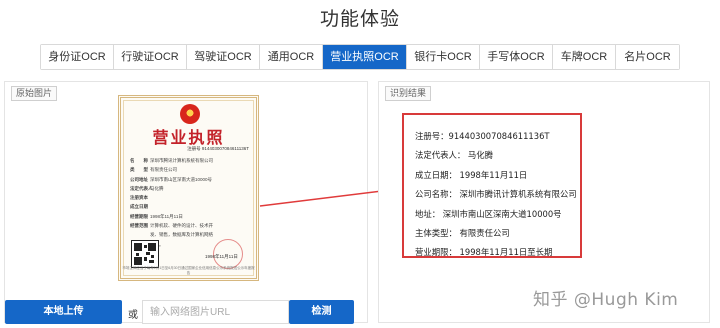 The image size is (720, 328). Describe the element at coordinates (218, 148) in the screenshot. I see `certificate-reg-number: 注册号 914403007084611136T` at that location.